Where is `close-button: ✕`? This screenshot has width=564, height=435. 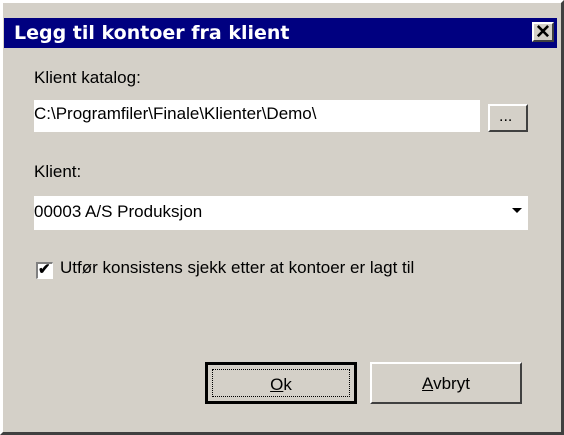 close-button: ✕ is located at coordinates (543, 32).